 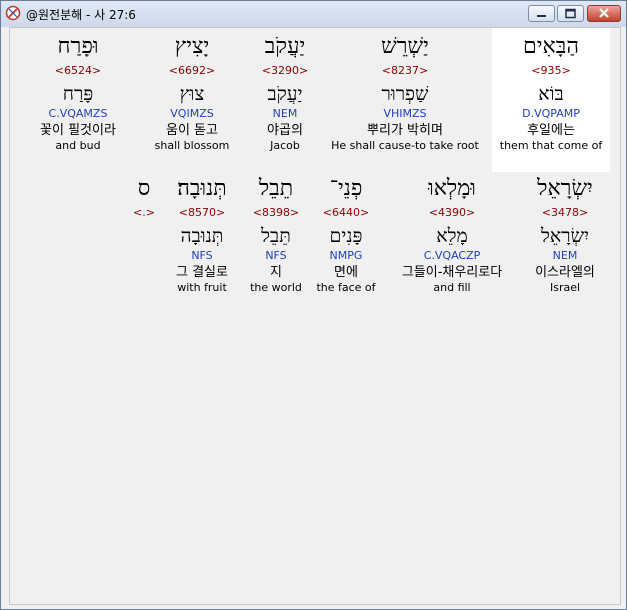 I want to click on english-gloss: the face of, so click(x=346, y=287).